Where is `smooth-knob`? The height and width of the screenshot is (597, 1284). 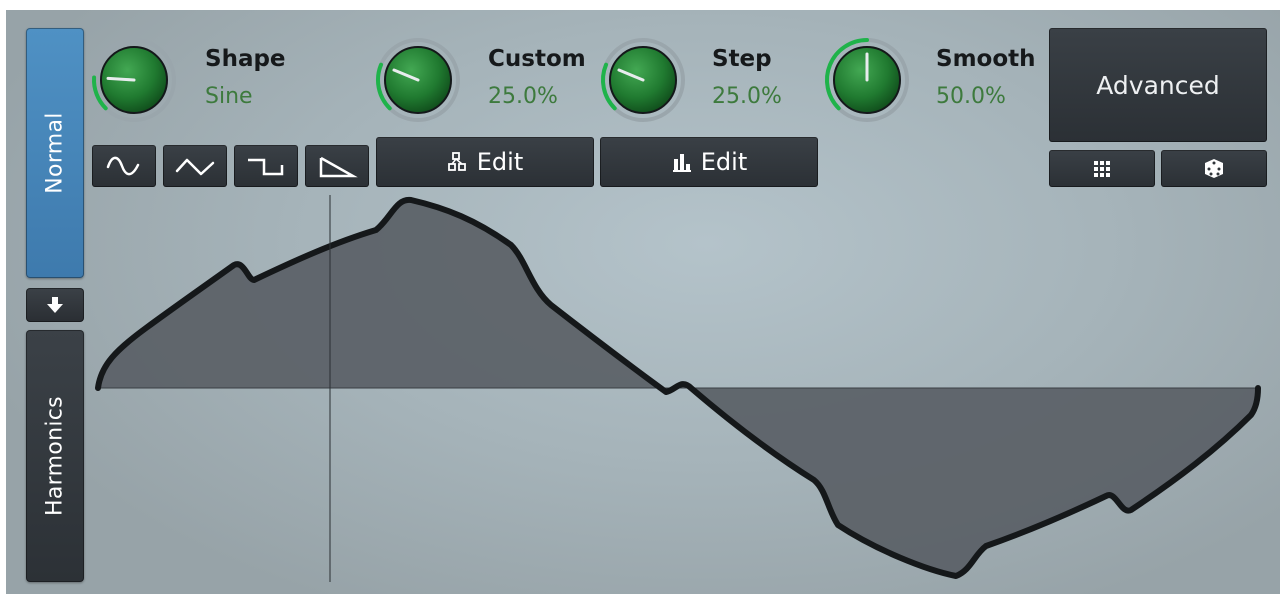 smooth-knob is located at coordinates (867, 80).